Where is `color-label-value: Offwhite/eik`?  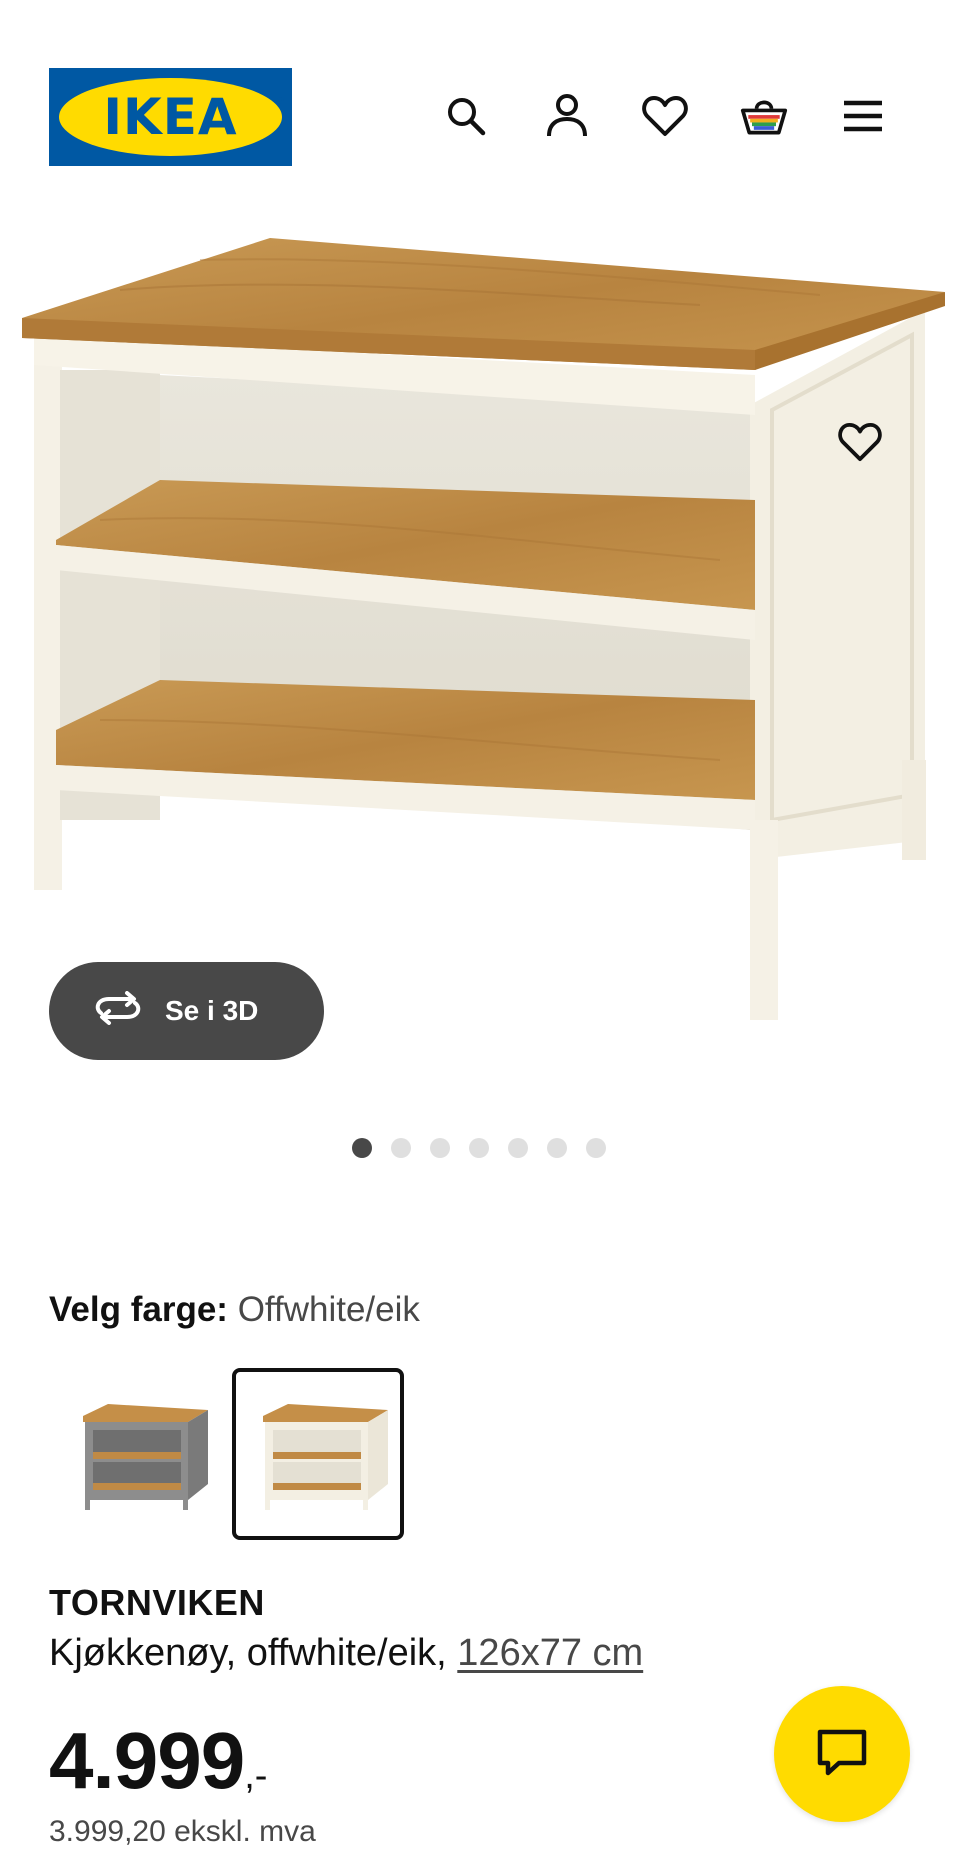
color-label-value: Offwhite/eik is located at coordinates (328, 1309).